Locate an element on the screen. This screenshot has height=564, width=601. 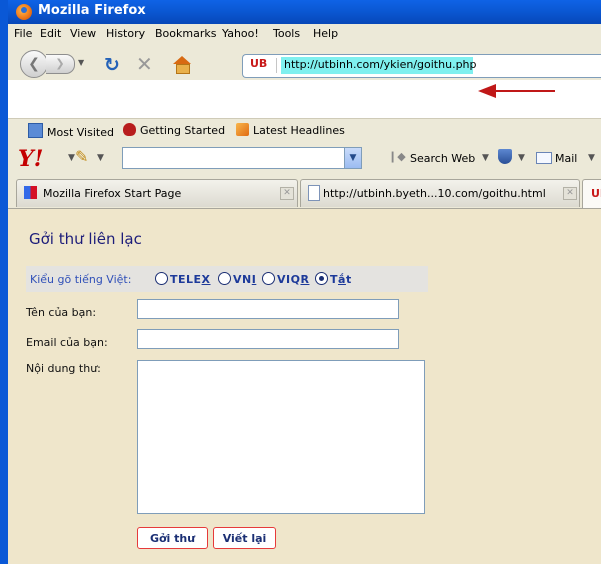
yahoo-dropdown-icon: ▼ is located at coordinates (71, 158).